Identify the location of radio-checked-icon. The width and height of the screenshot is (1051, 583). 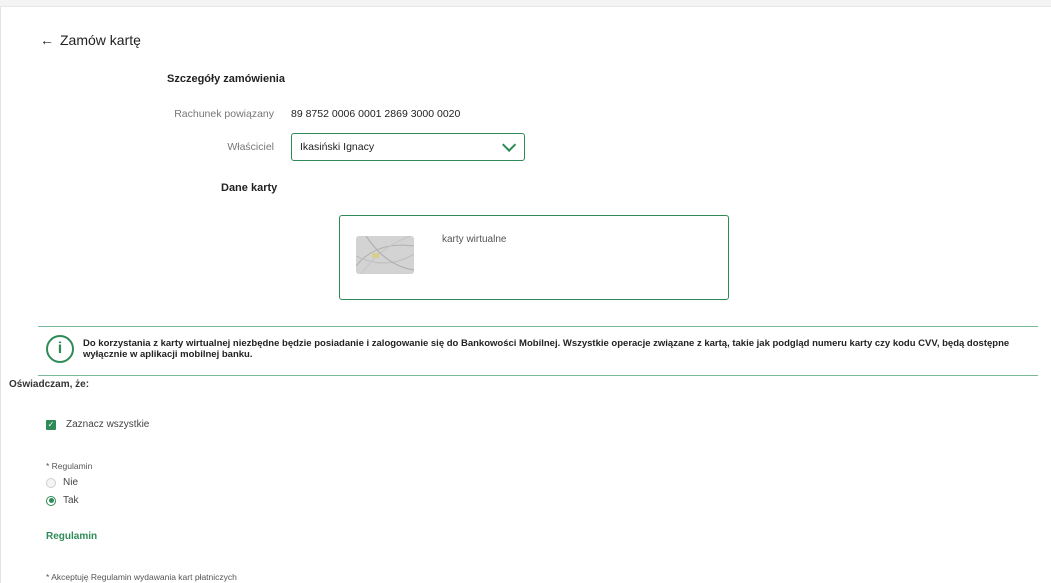
(51, 500).